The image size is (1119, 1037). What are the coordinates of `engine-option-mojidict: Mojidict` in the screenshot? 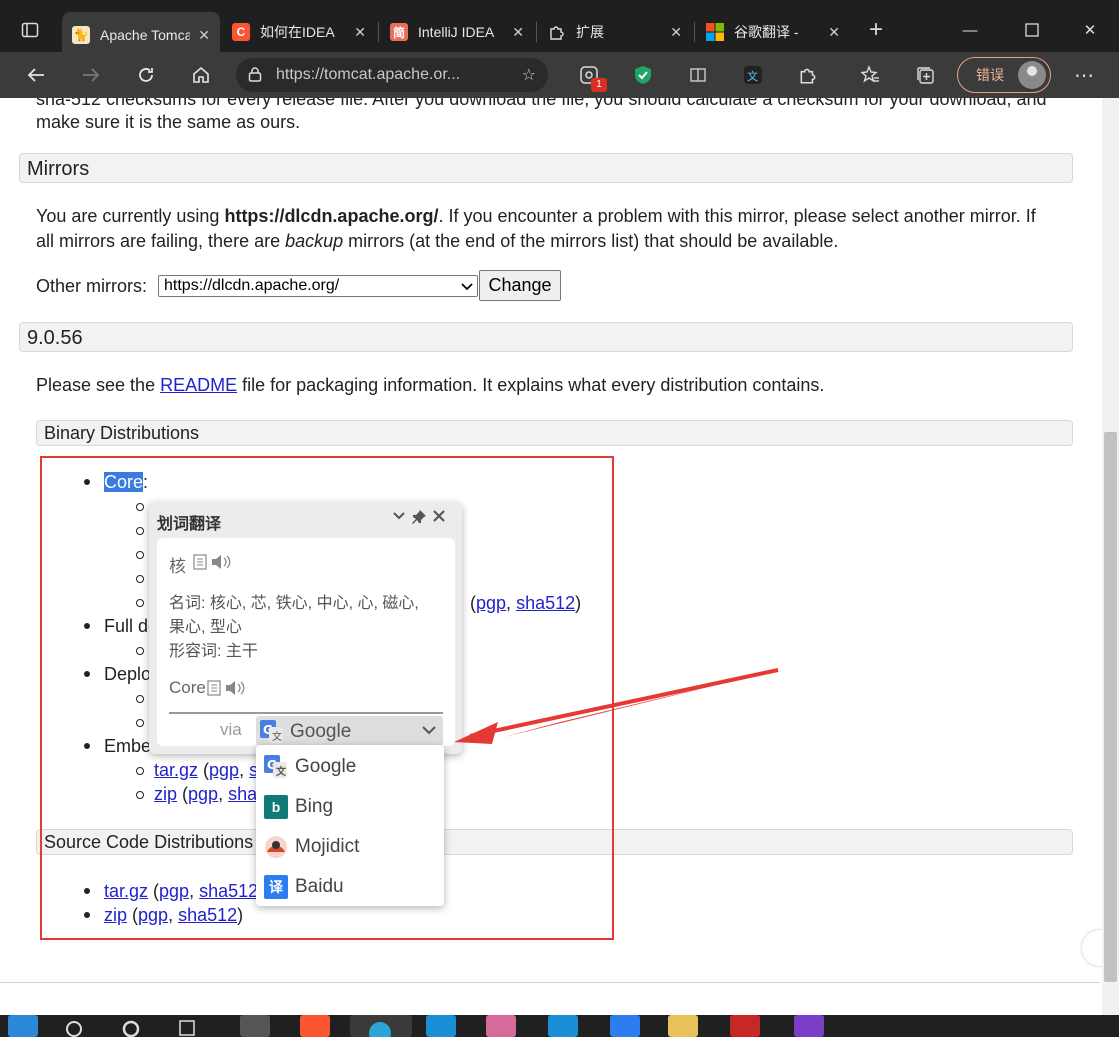 It's located at (311, 847).